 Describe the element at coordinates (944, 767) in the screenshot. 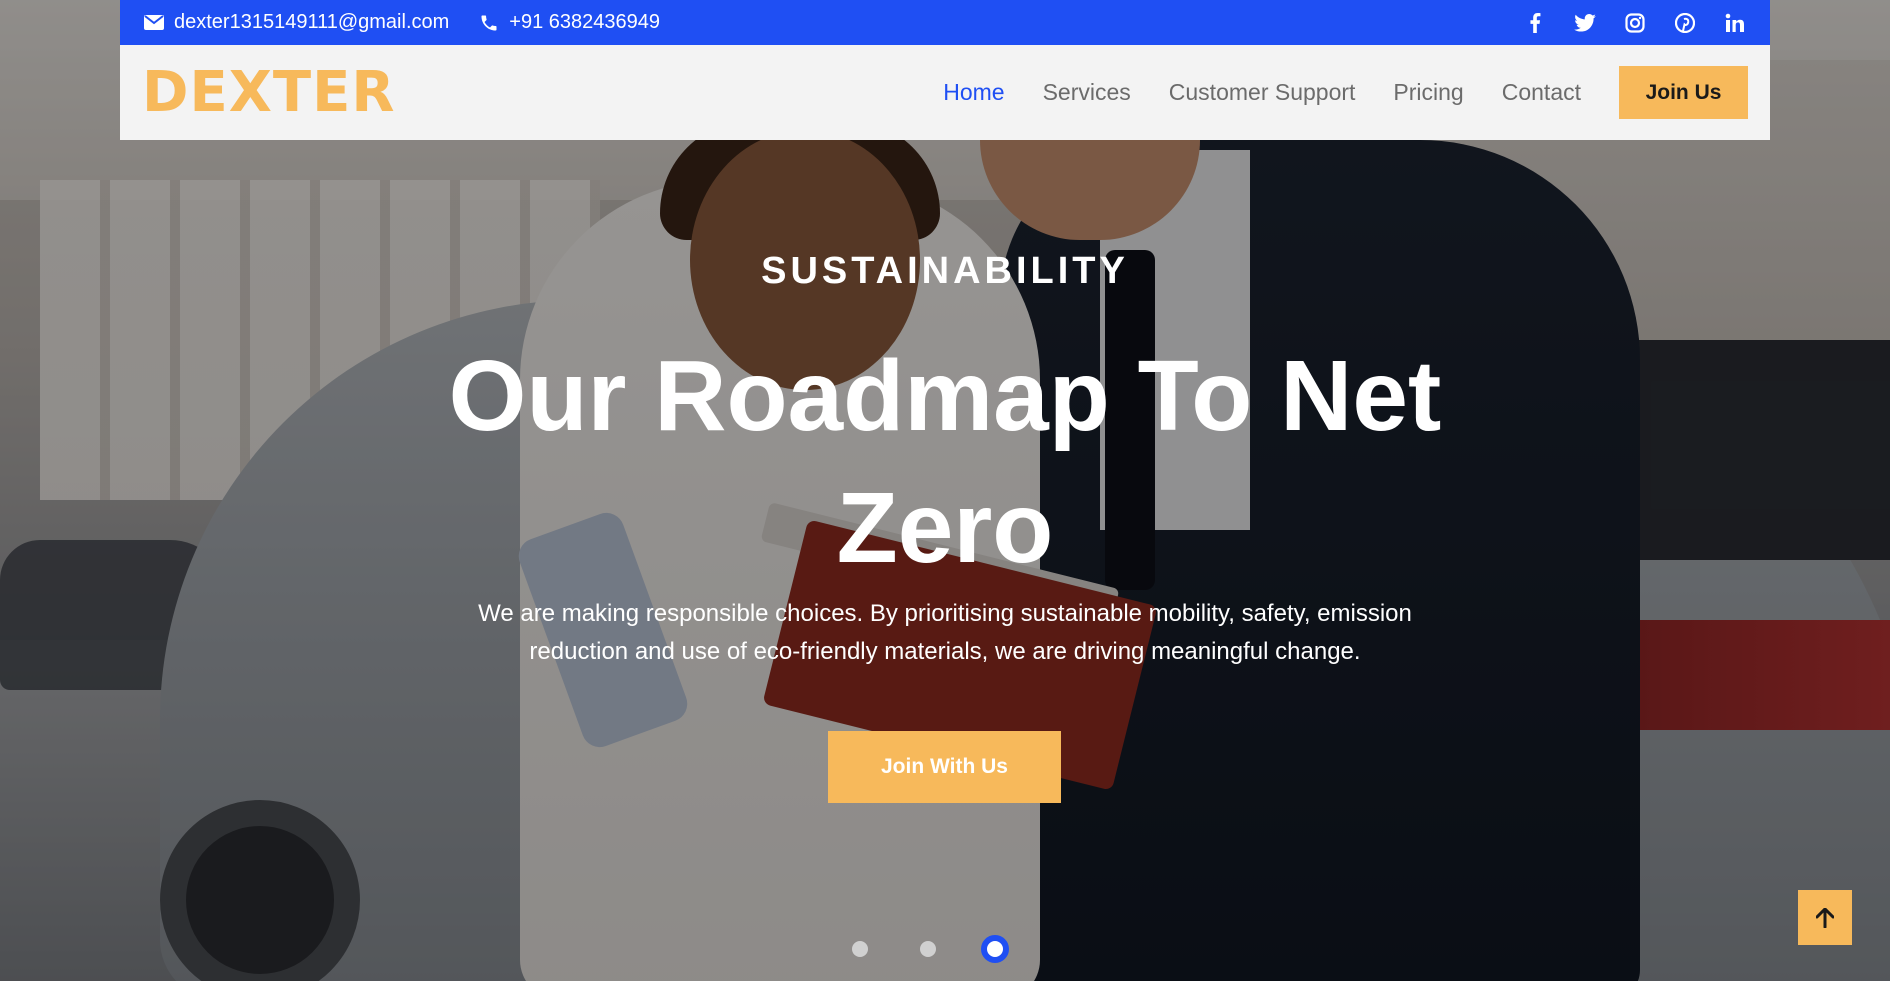

I see `join-with-us-button: Join With Us` at that location.